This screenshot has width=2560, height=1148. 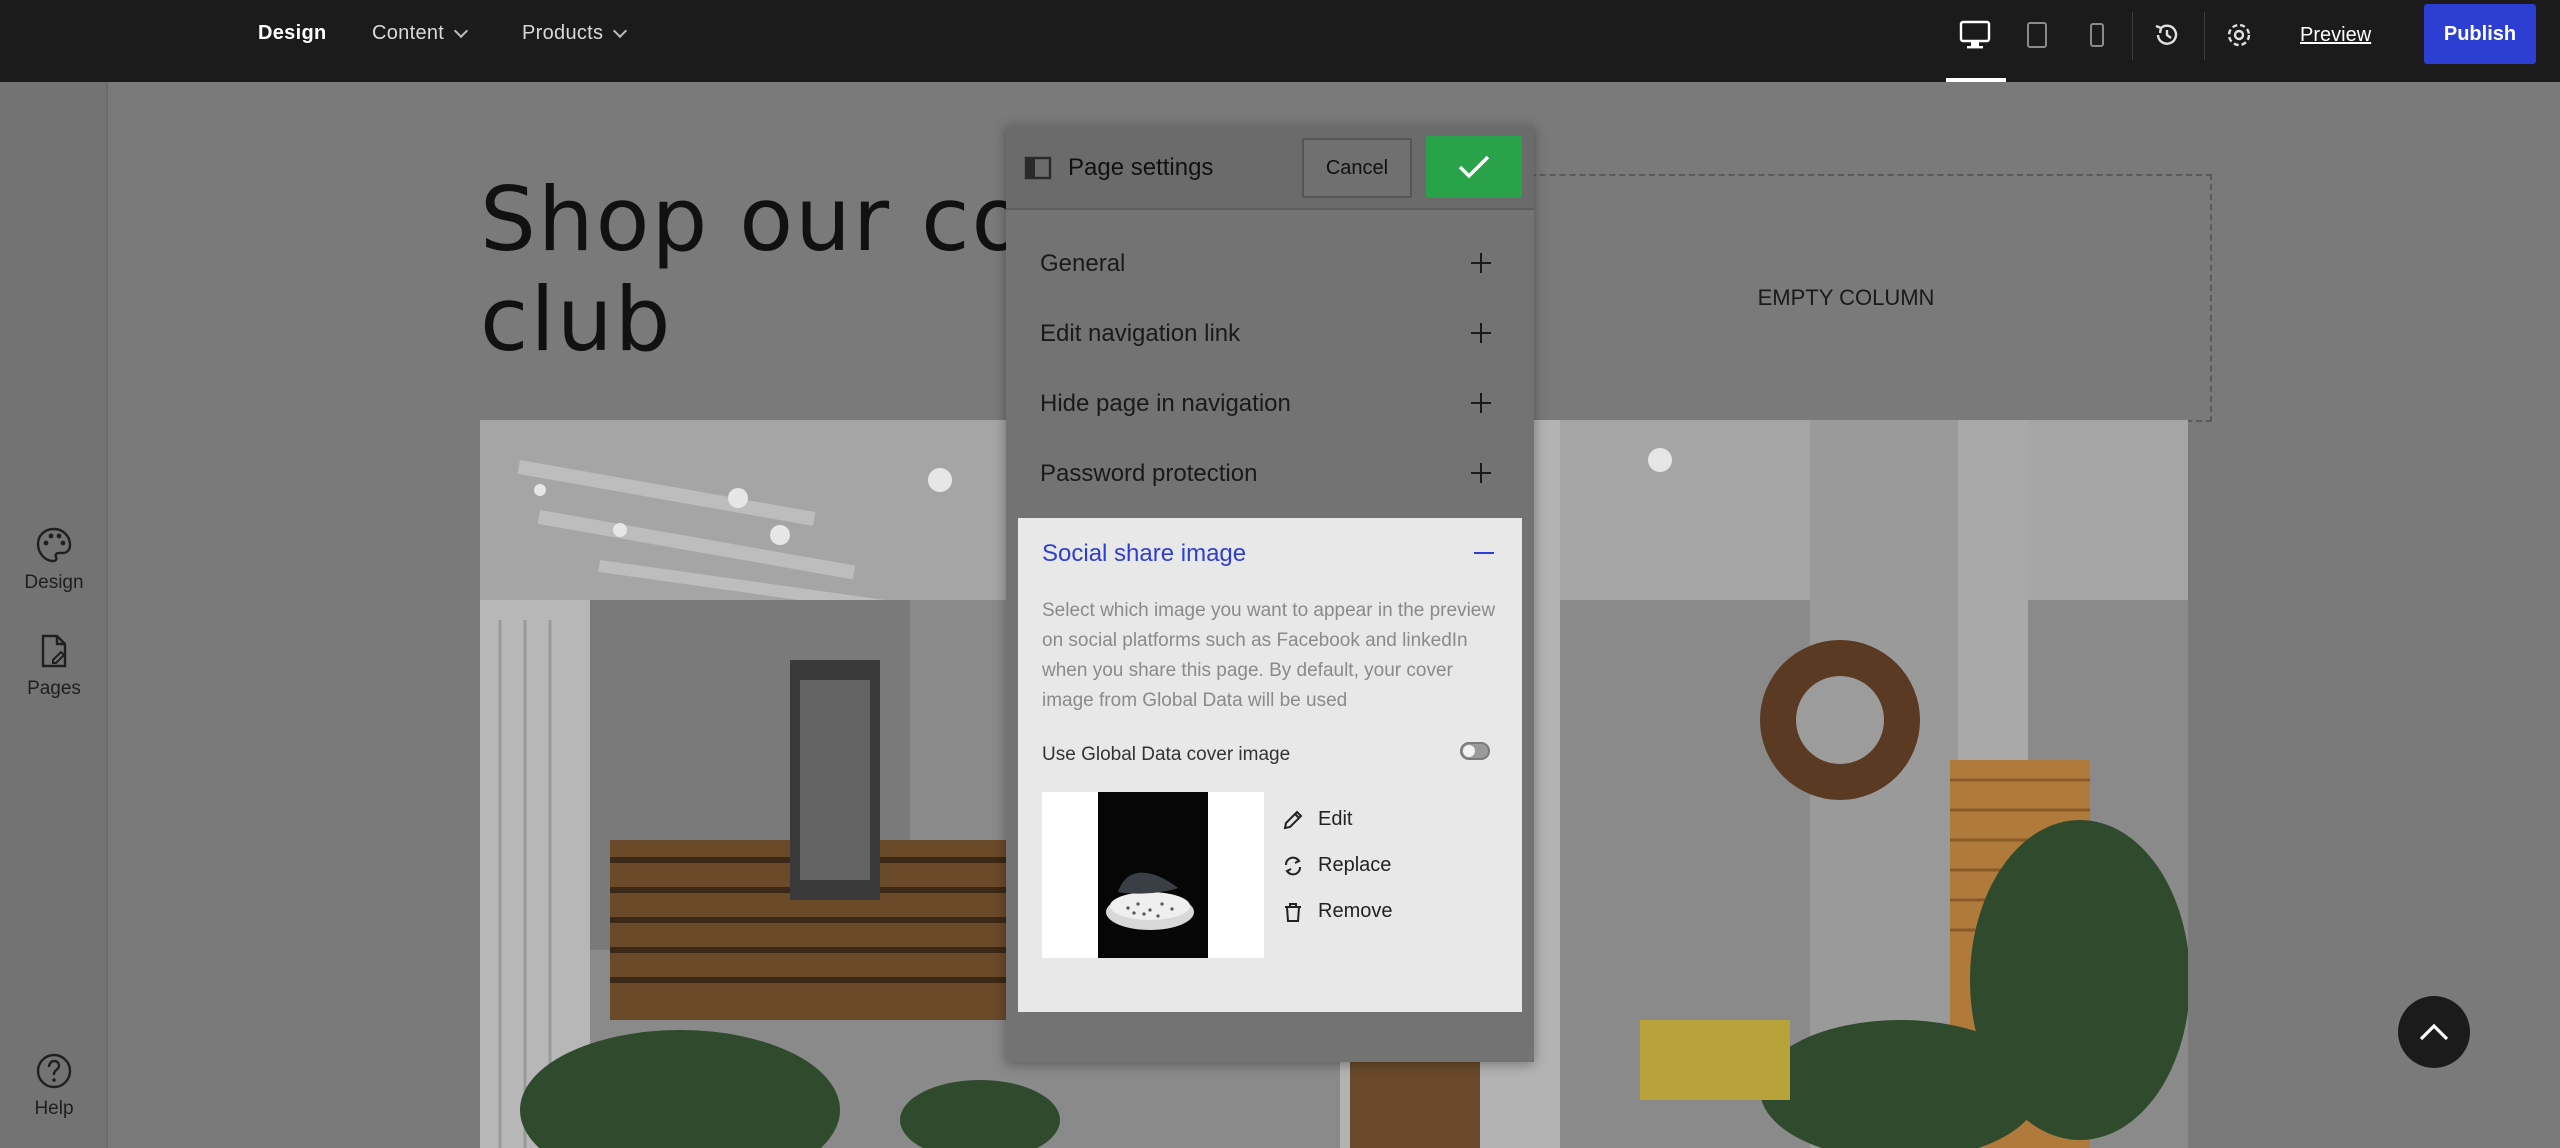 I want to click on modal-header: Page settings Cancel, so click(x=1270, y=168).